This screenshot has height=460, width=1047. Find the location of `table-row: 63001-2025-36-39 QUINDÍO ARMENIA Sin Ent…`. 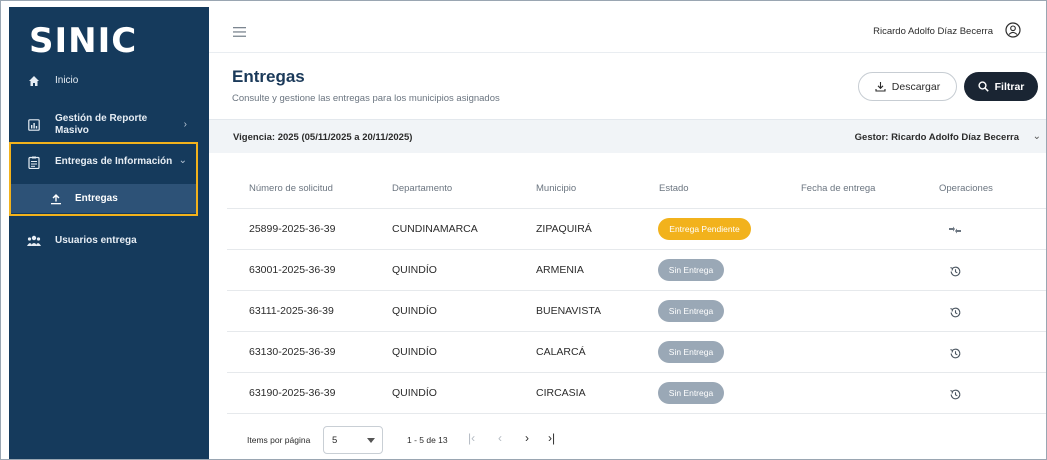

table-row: 63001-2025-36-39 QUINDÍO ARMENIA Sin Ent… is located at coordinates (636, 270).